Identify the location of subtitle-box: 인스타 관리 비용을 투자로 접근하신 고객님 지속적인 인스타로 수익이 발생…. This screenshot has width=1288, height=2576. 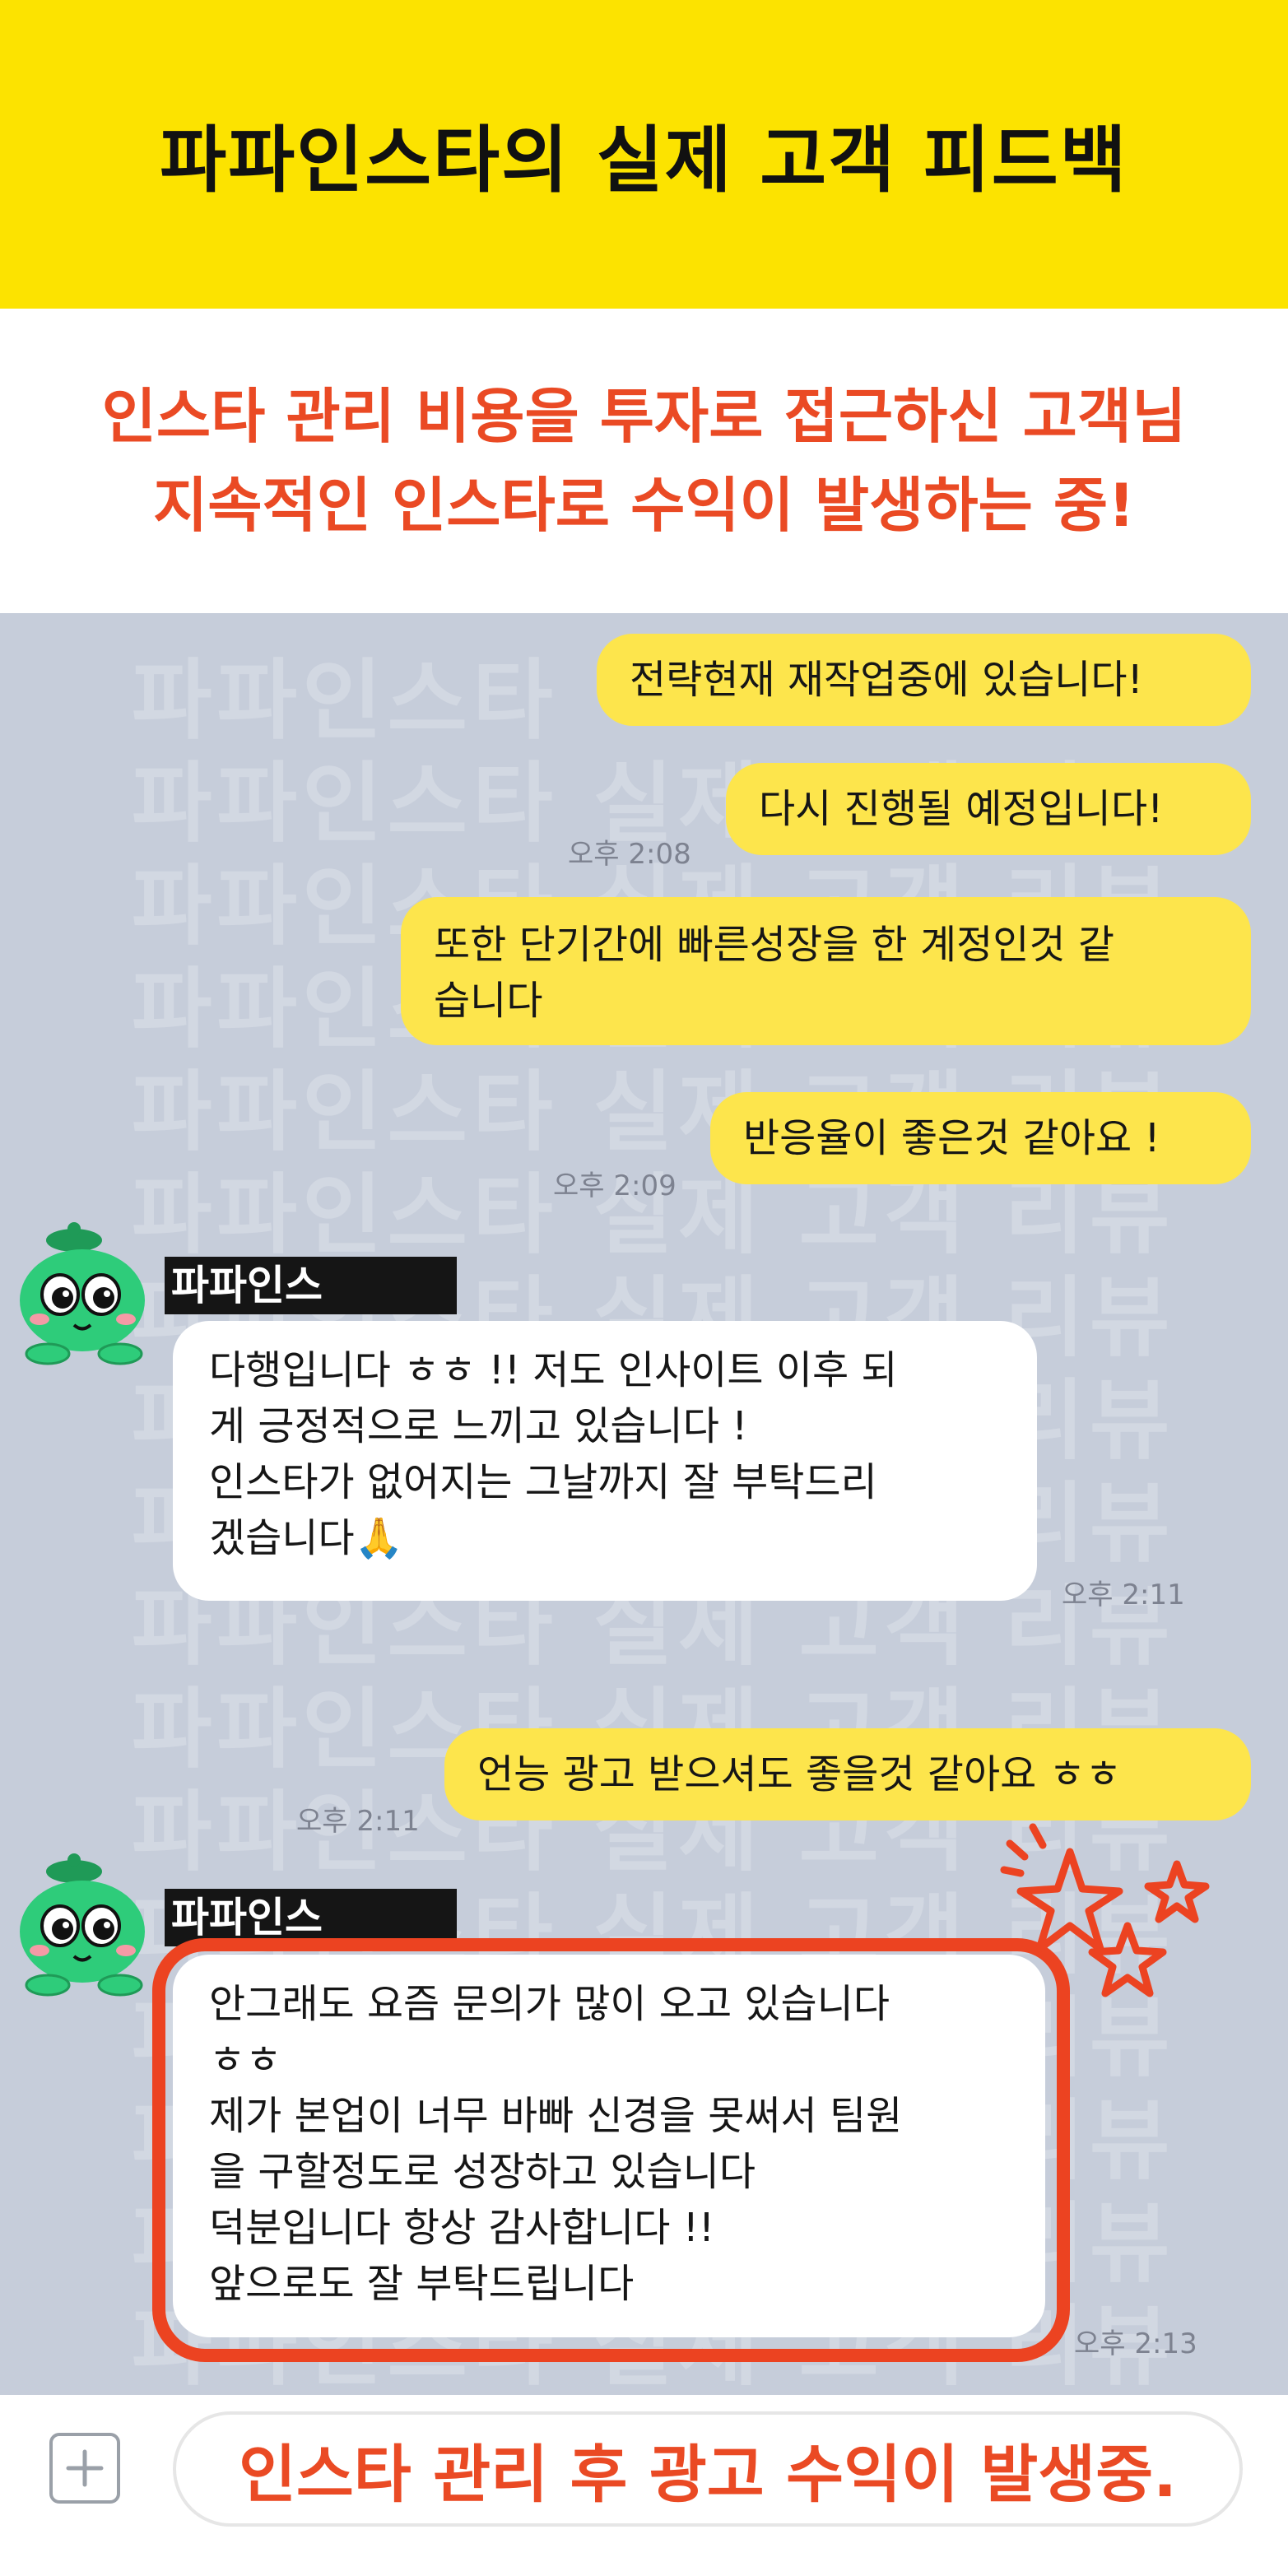
(644, 461).